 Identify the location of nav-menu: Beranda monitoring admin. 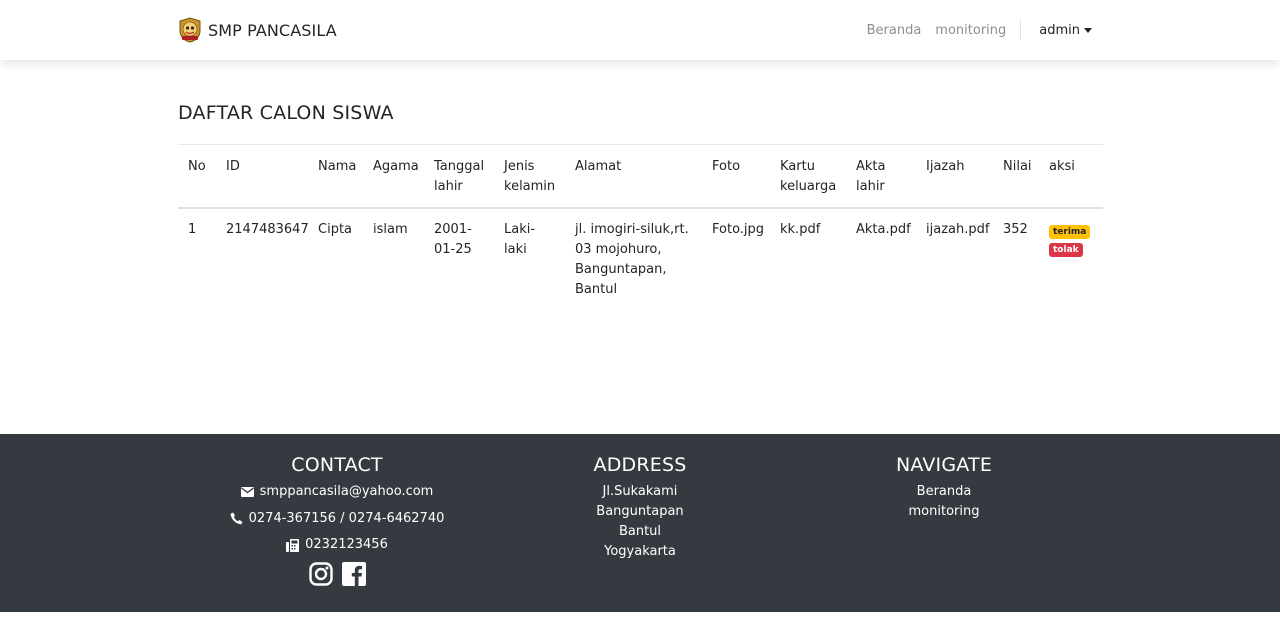
(972, 30).